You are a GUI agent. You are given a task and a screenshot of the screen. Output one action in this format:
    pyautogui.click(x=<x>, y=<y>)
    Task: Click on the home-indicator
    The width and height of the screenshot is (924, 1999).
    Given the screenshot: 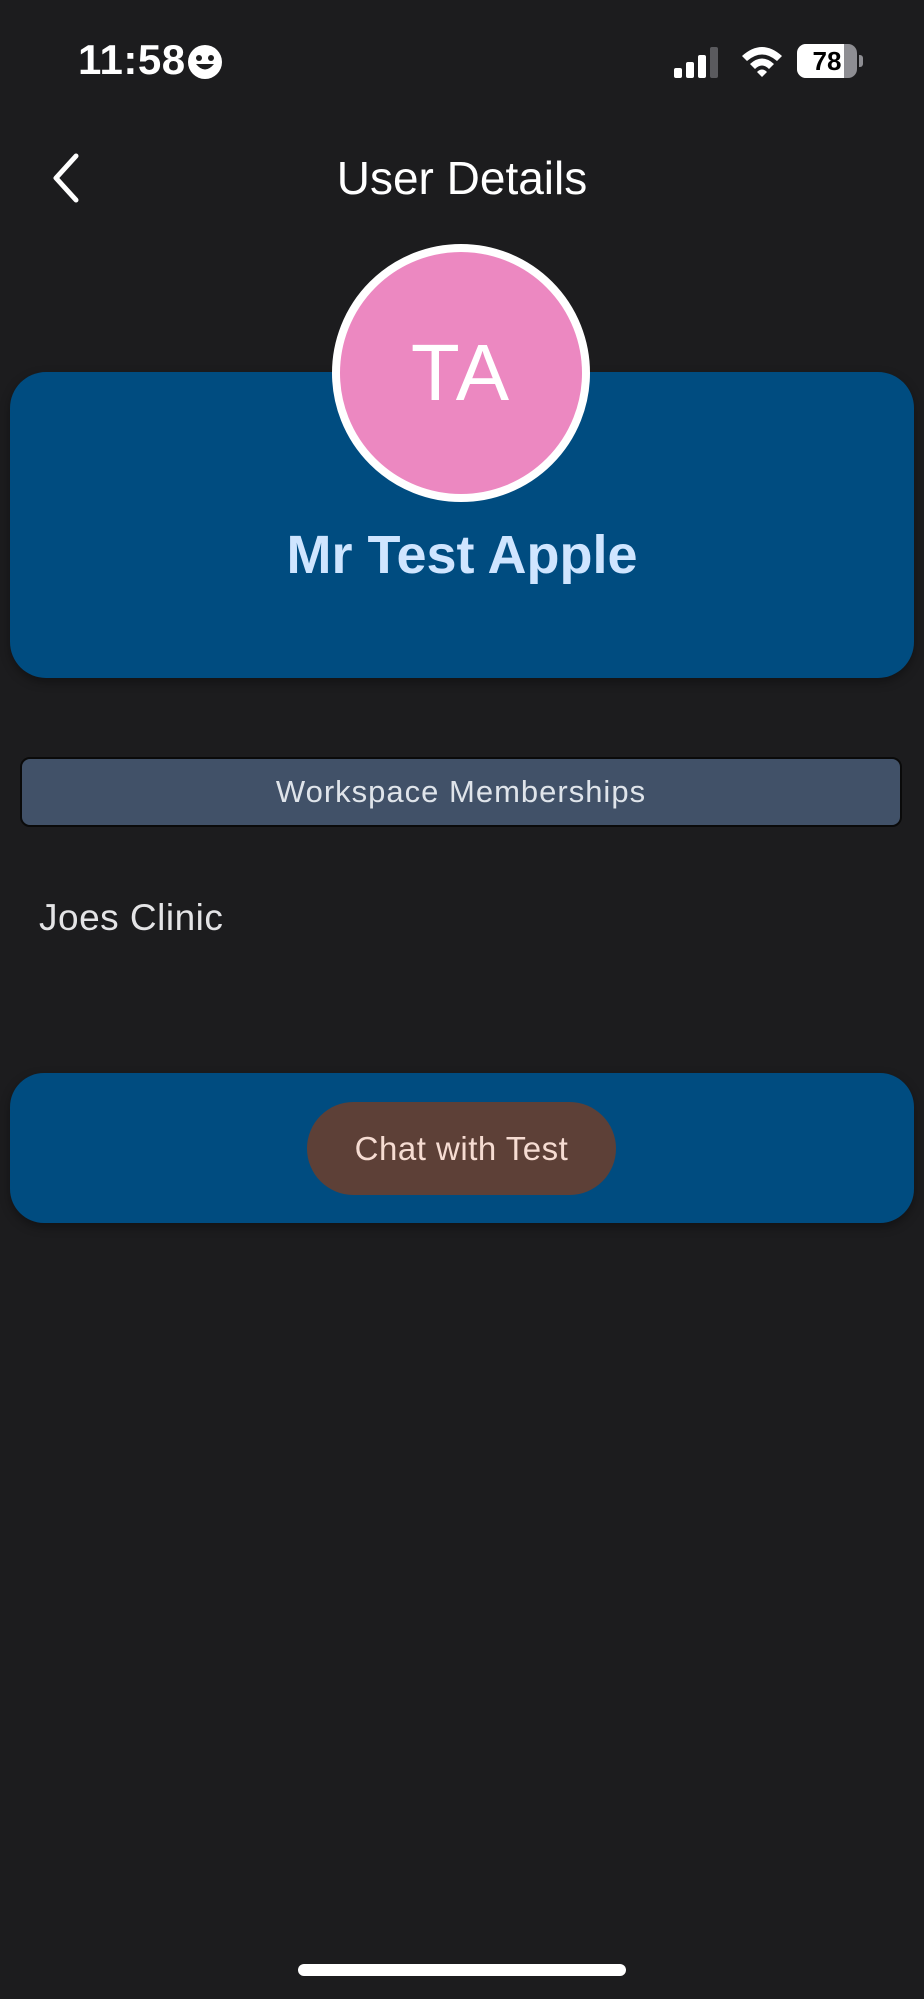 What is the action you would take?
    pyautogui.click(x=462, y=1970)
    